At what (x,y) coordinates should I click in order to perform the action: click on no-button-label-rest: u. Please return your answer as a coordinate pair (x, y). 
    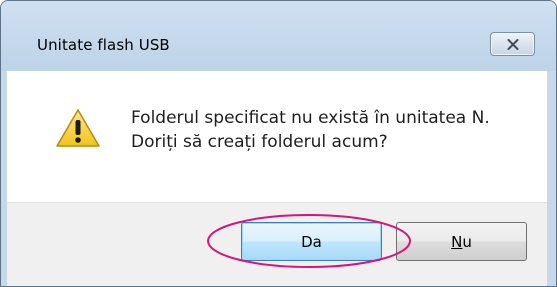
    Looking at the image, I should click on (467, 241).